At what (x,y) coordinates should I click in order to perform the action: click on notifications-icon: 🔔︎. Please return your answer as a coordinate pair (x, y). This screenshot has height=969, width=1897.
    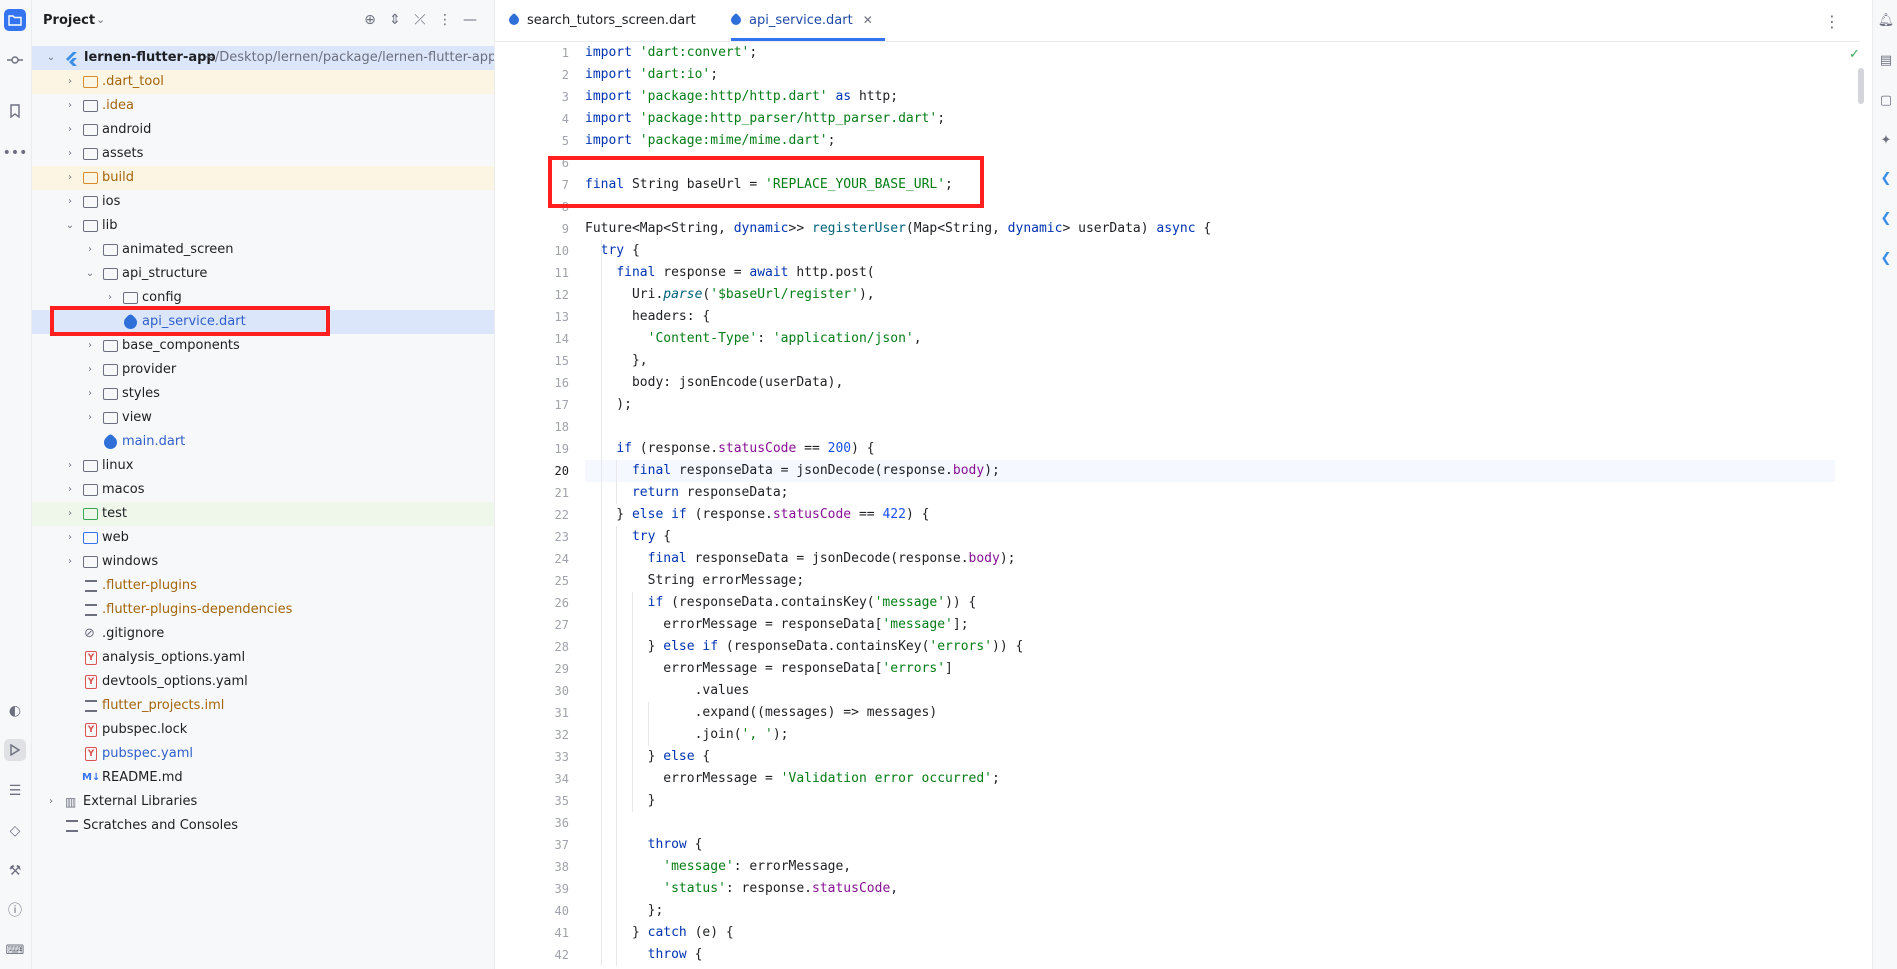
    Looking at the image, I should click on (1886, 21).